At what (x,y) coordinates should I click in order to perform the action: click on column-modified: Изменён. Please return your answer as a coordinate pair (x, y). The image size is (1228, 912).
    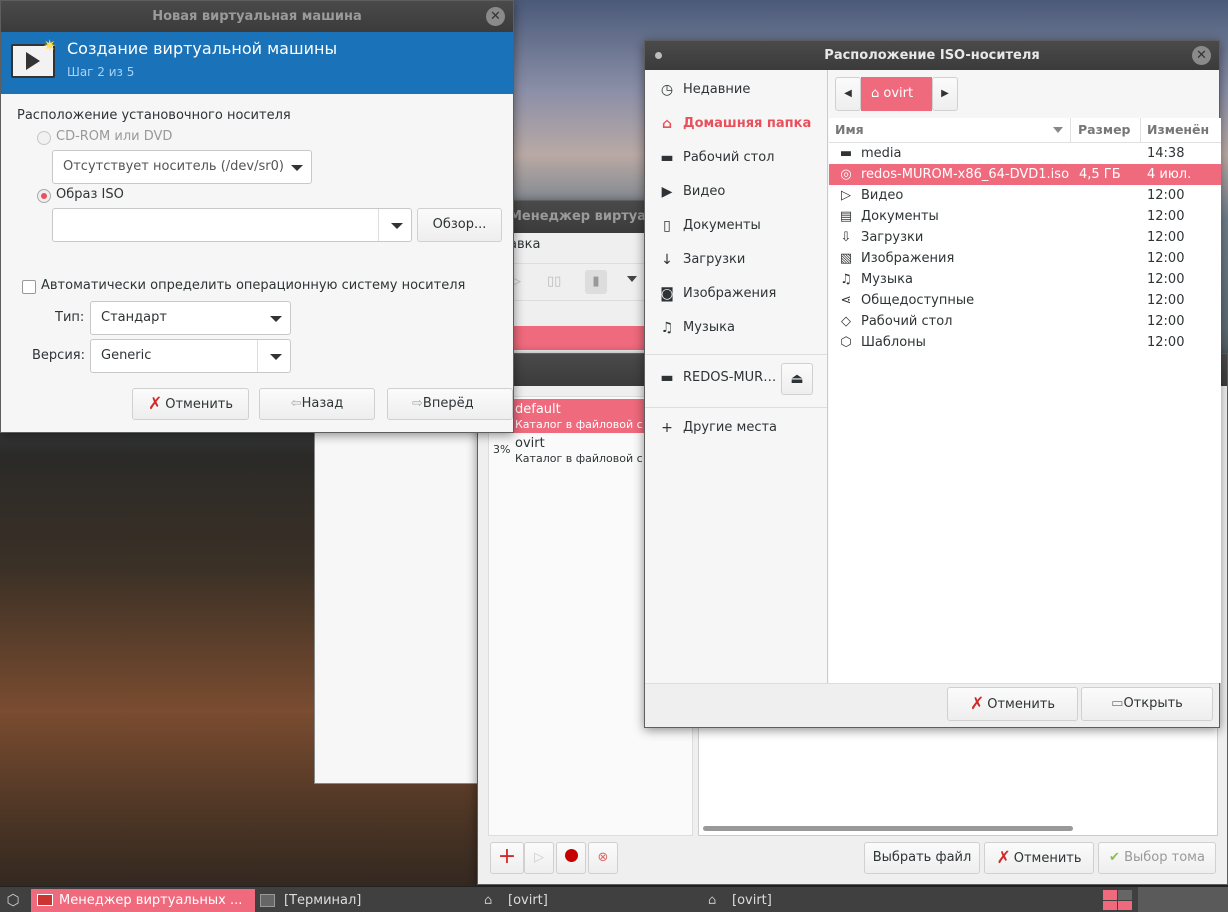
    Looking at the image, I should click on (1178, 130).